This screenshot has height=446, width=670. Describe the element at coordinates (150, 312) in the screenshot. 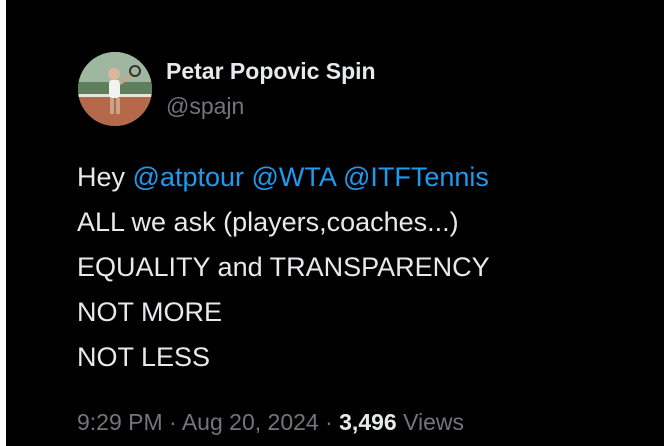

I see `tweet-line: NOT MORE` at that location.